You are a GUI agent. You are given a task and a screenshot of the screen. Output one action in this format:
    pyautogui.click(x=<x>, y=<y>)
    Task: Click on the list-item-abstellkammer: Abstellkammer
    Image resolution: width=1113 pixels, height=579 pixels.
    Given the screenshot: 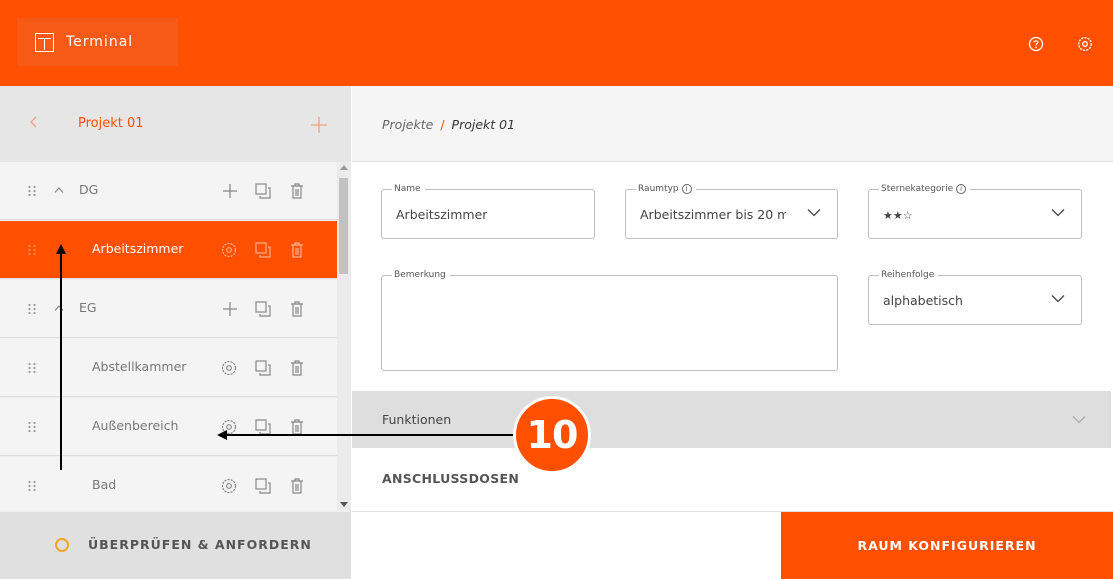 What is the action you would take?
    pyautogui.click(x=168, y=368)
    